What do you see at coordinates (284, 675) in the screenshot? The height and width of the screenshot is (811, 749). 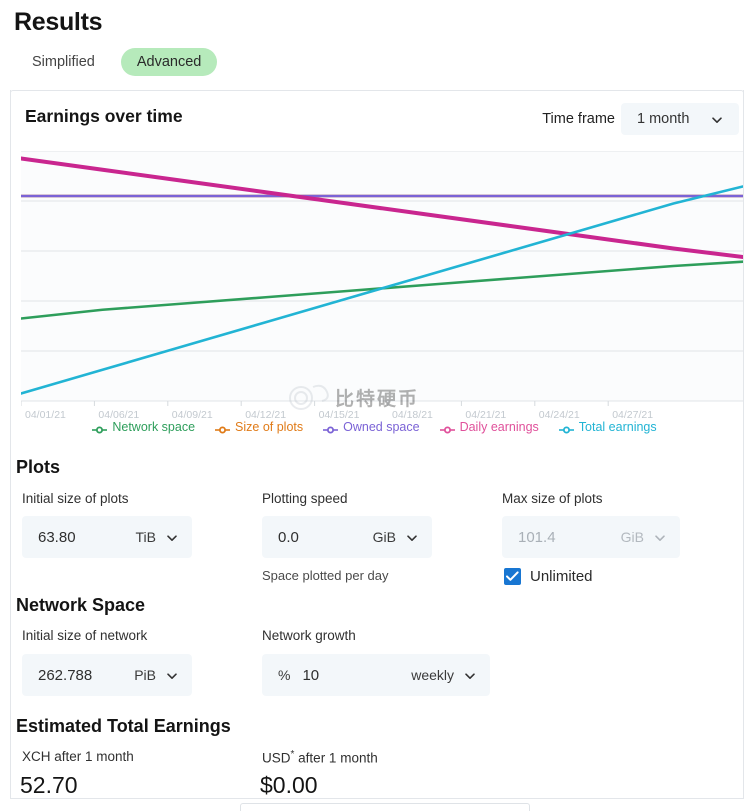 I see `percent-sign: %` at bounding box center [284, 675].